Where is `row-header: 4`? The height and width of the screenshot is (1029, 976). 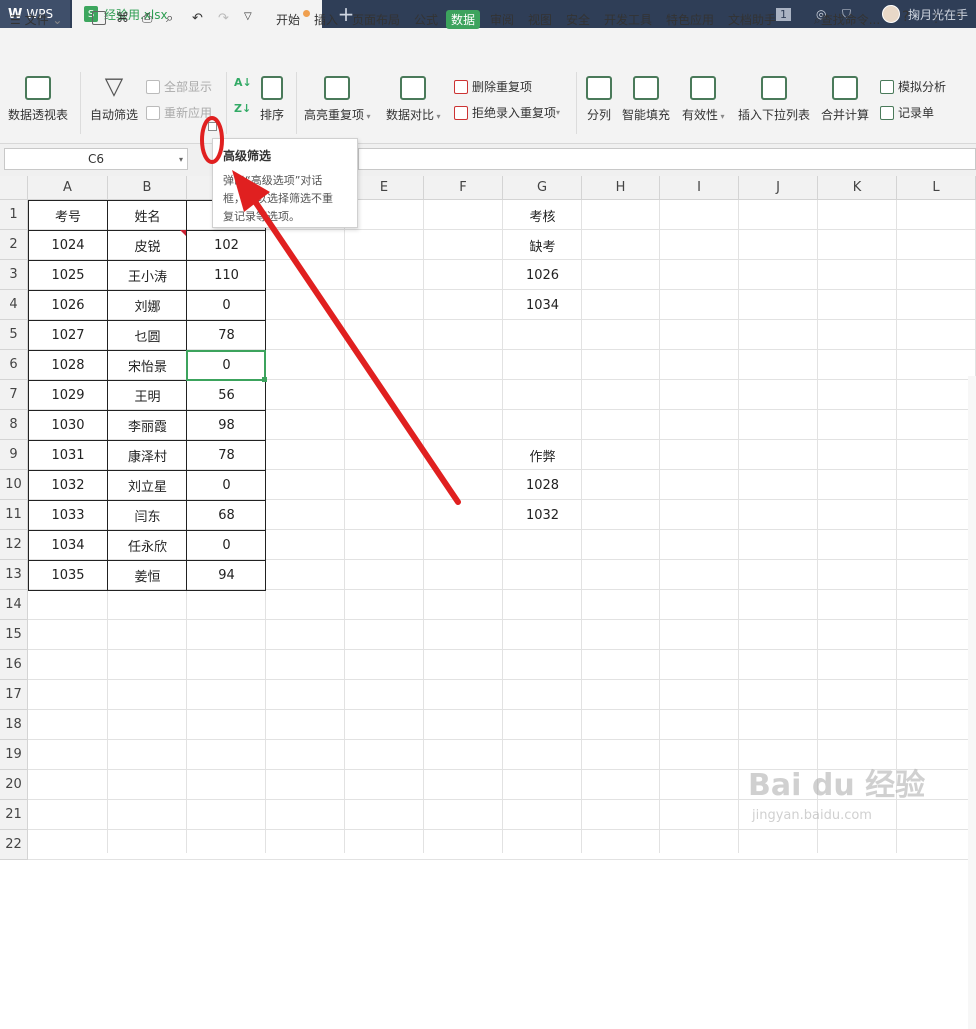 row-header: 4 is located at coordinates (14, 305).